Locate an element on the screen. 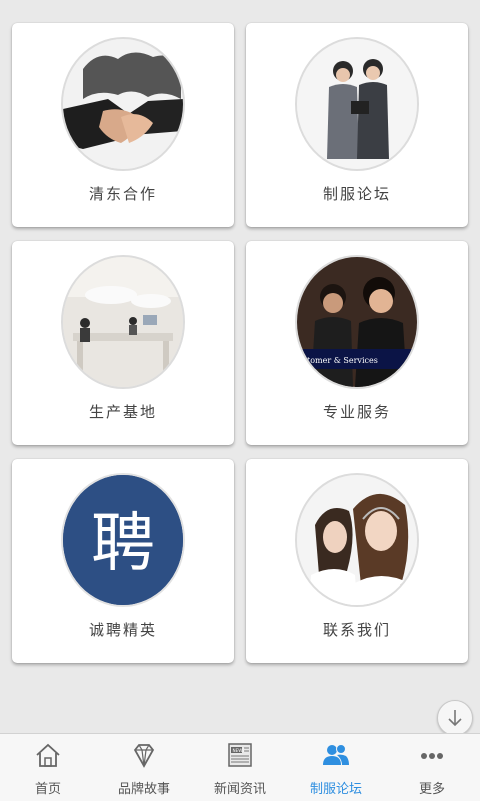  tab-news: NEWS 新闻资讯 is located at coordinates (240, 767).